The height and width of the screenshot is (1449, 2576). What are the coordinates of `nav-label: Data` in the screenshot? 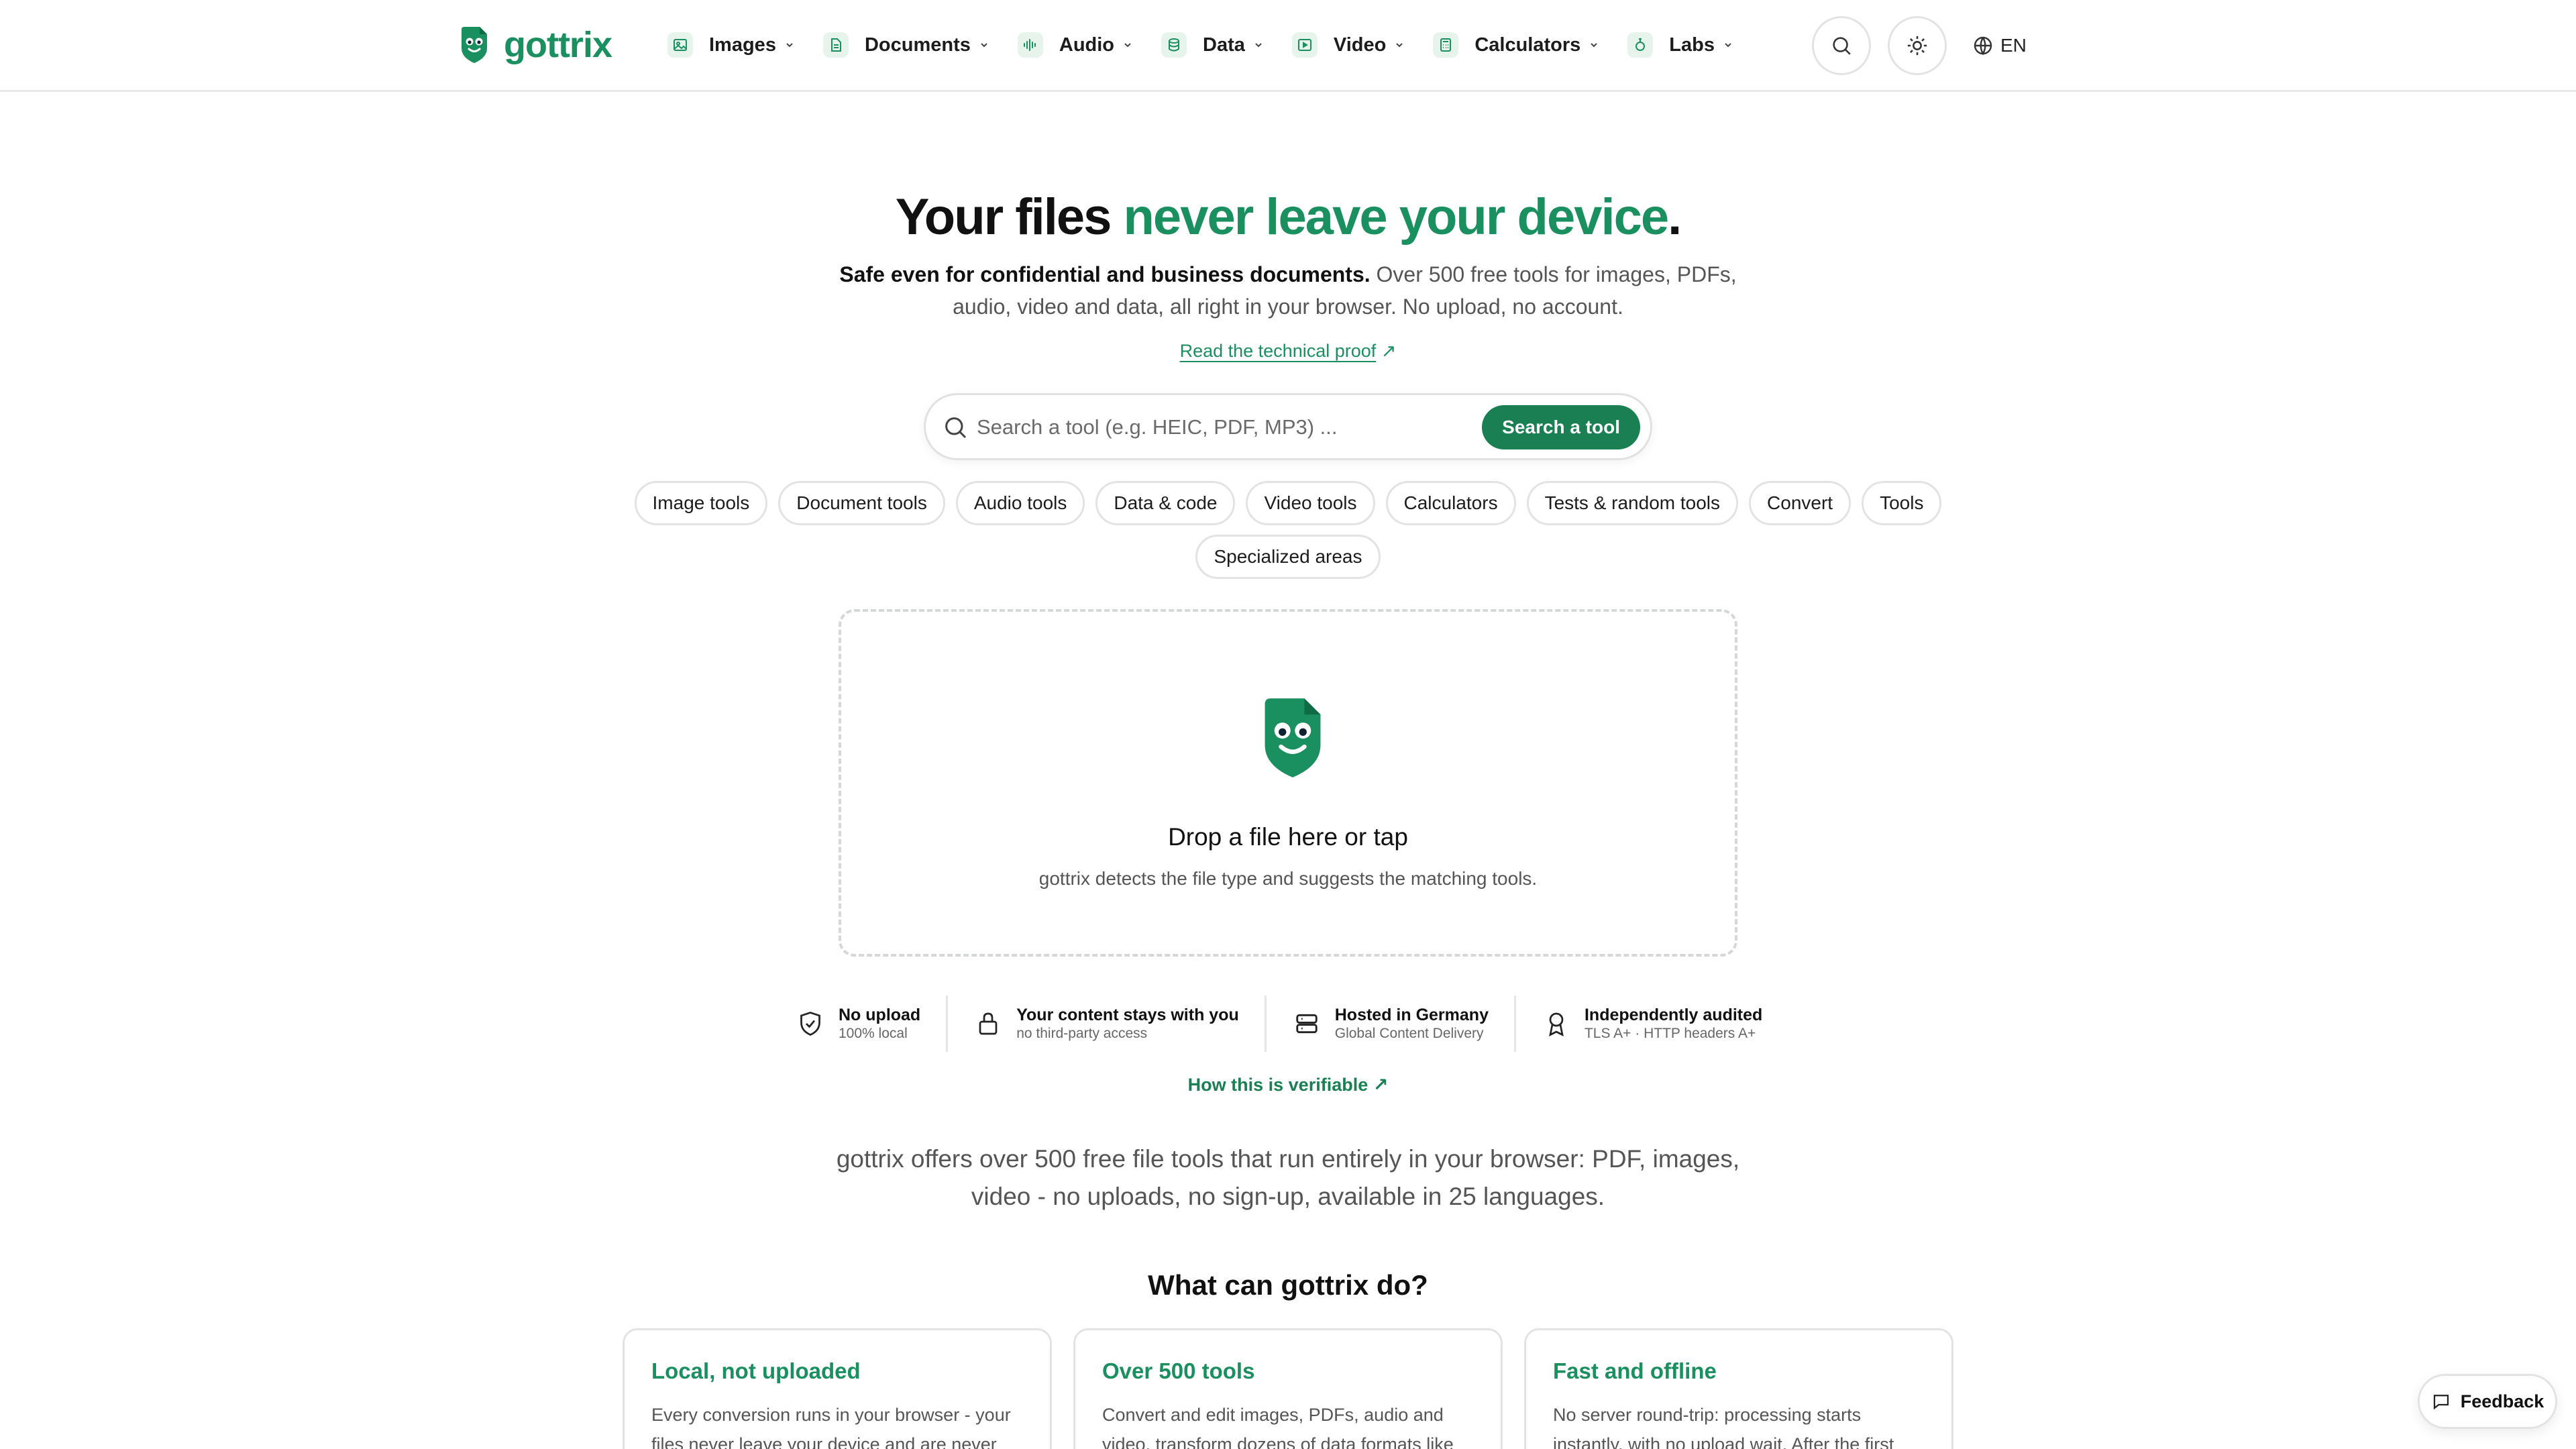 It's located at (1224, 45).